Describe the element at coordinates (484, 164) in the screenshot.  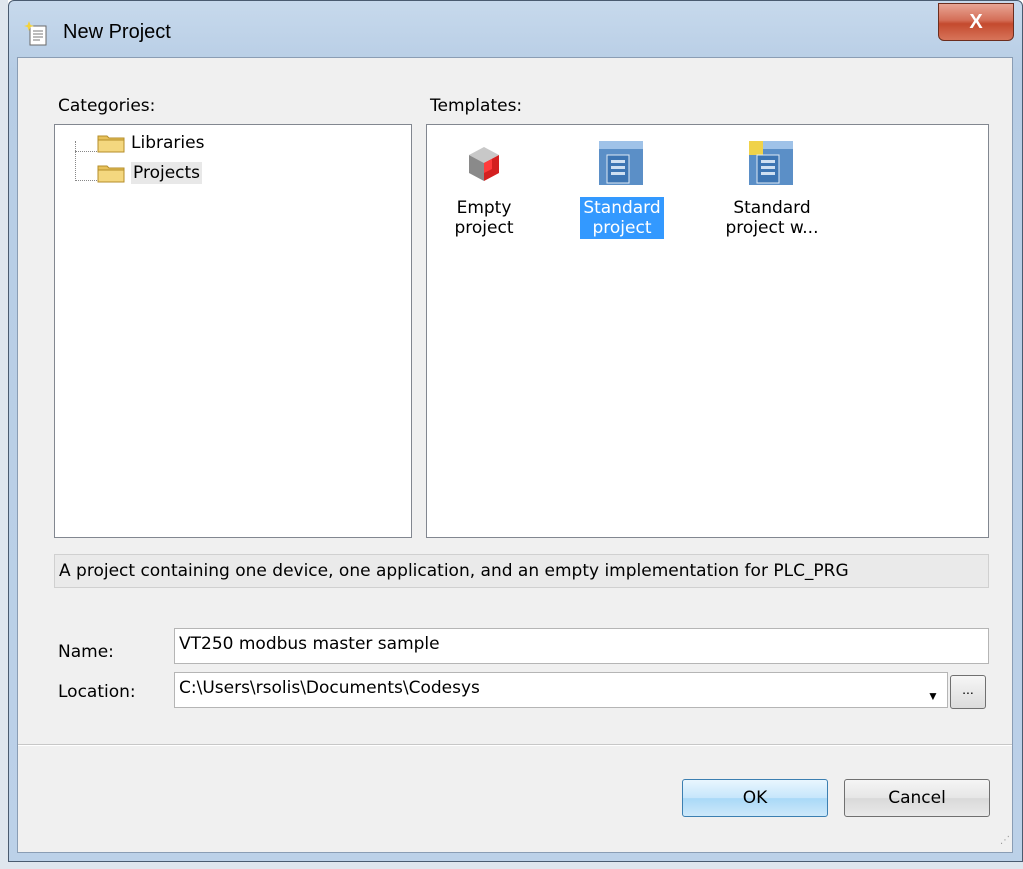
I see `empty-project-icon` at that location.